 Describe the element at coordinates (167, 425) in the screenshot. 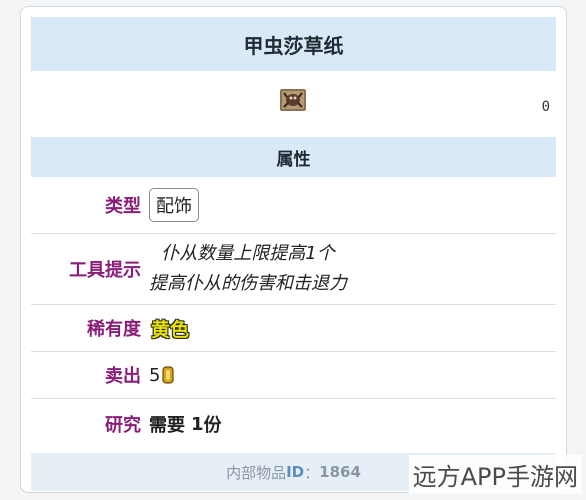

I see `research-text: 需要` at that location.